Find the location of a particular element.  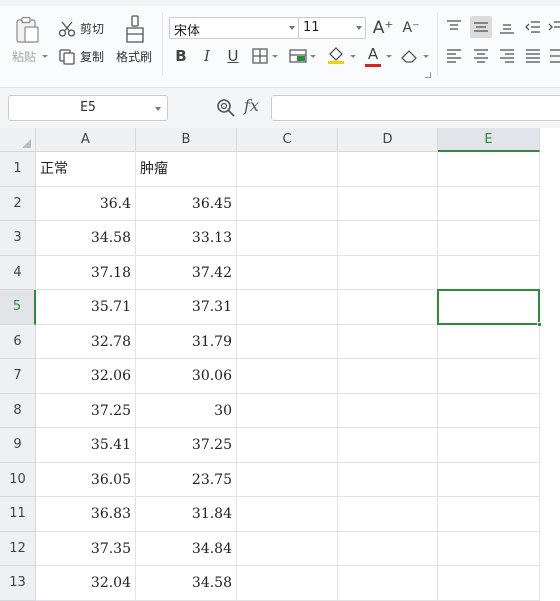

cell-c1 is located at coordinates (287, 169).